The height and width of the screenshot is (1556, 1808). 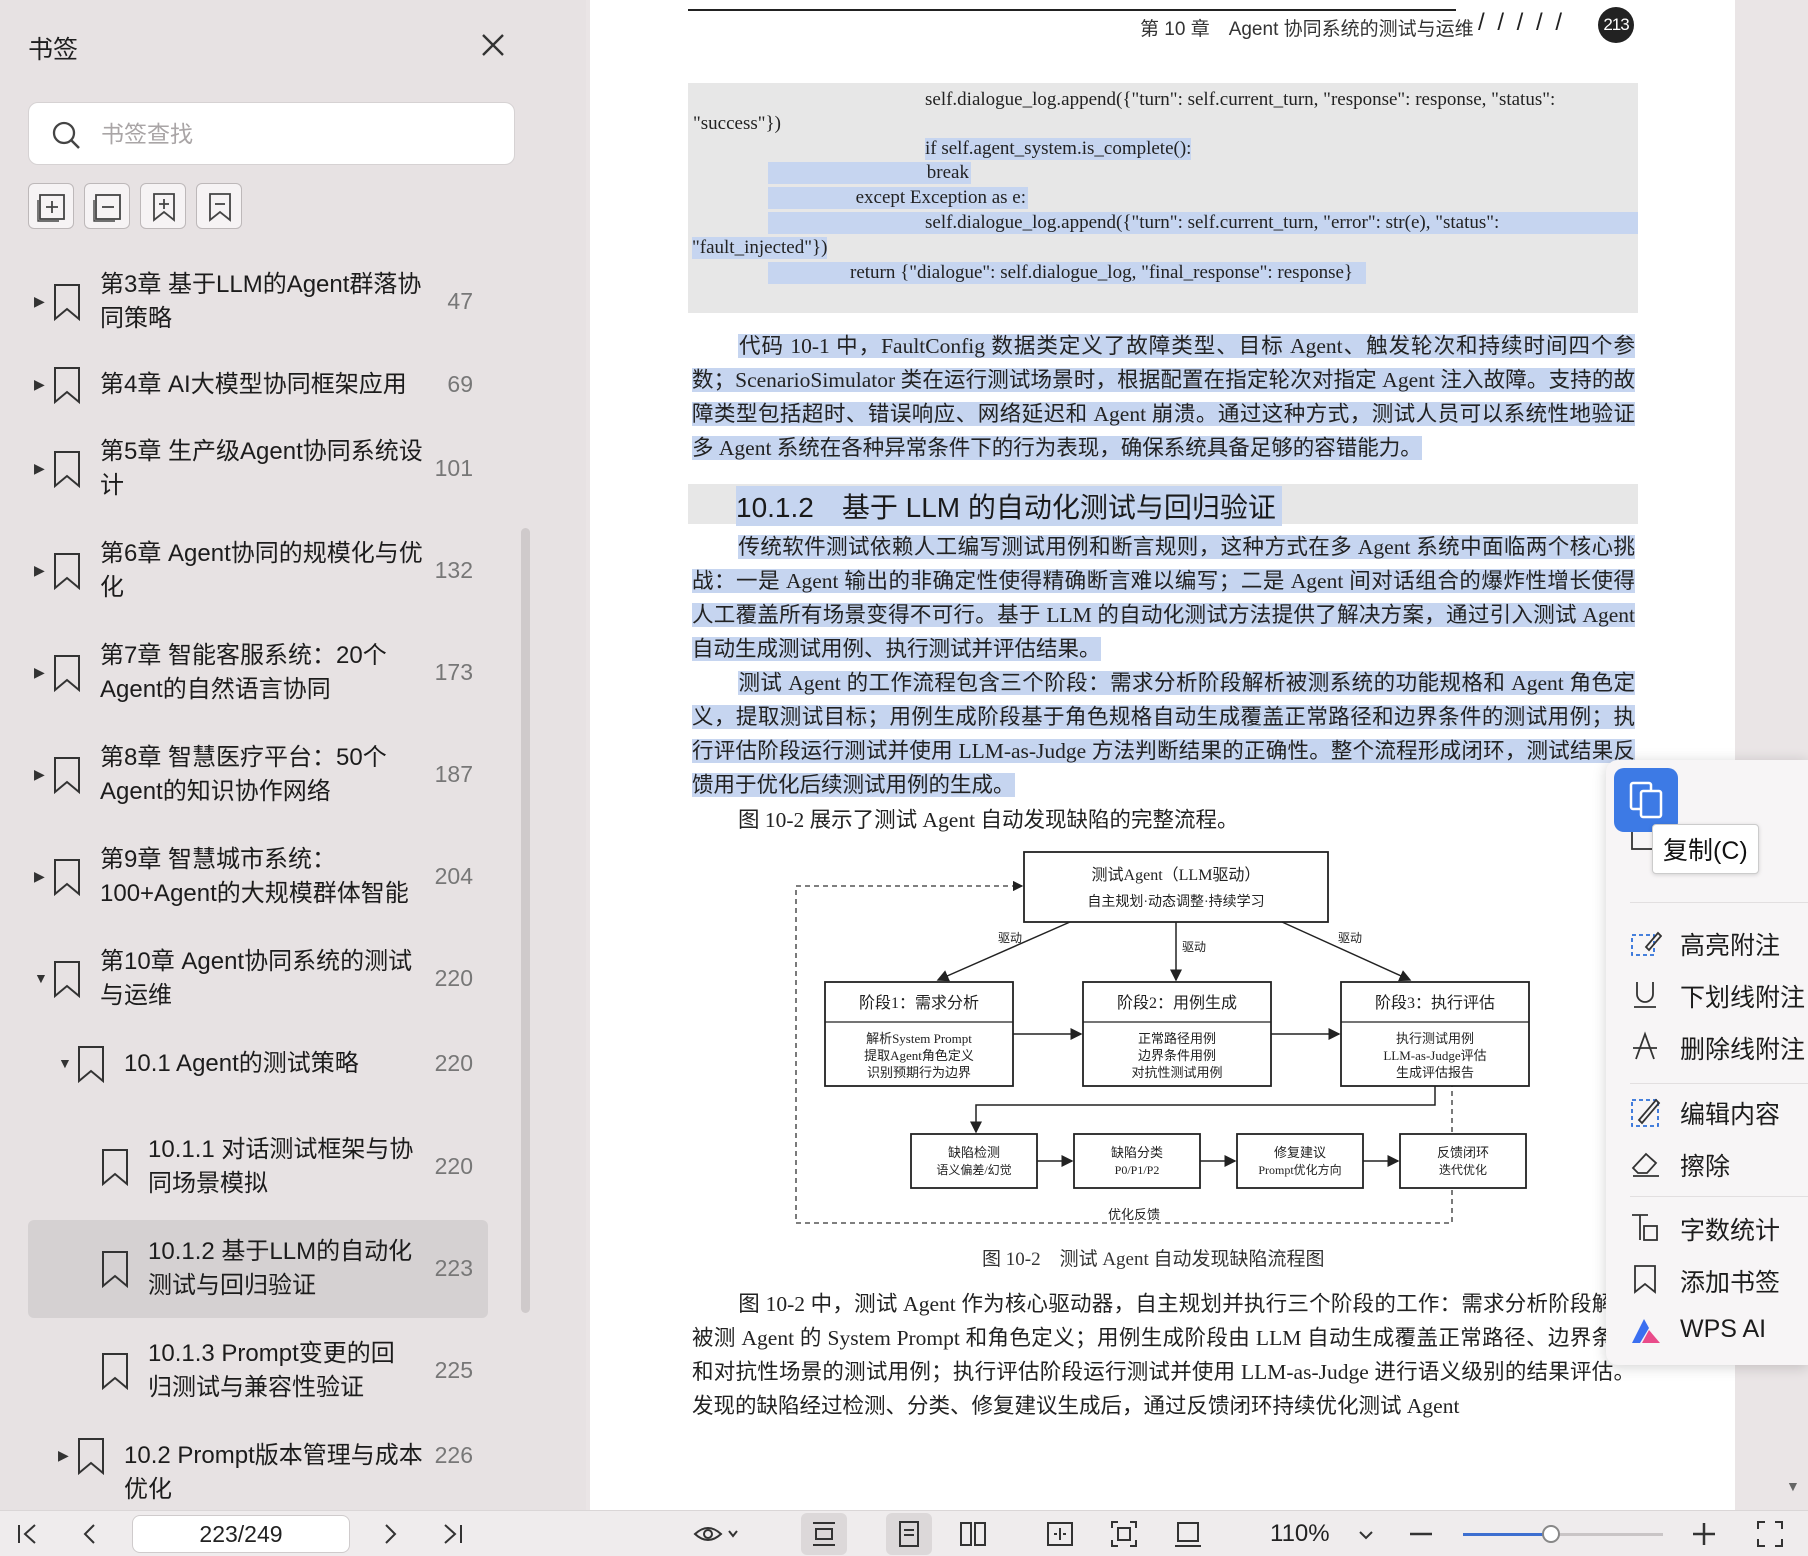 I want to click on node-subtitle: 自主规划·动态调整·持续学习, so click(x=1175, y=901).